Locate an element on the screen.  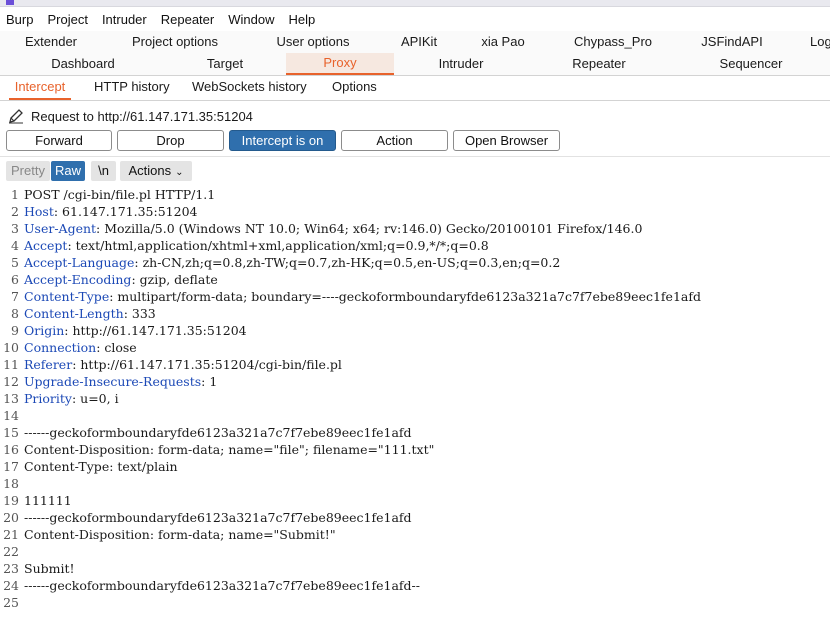
action-button: Action is located at coordinates (394, 140).